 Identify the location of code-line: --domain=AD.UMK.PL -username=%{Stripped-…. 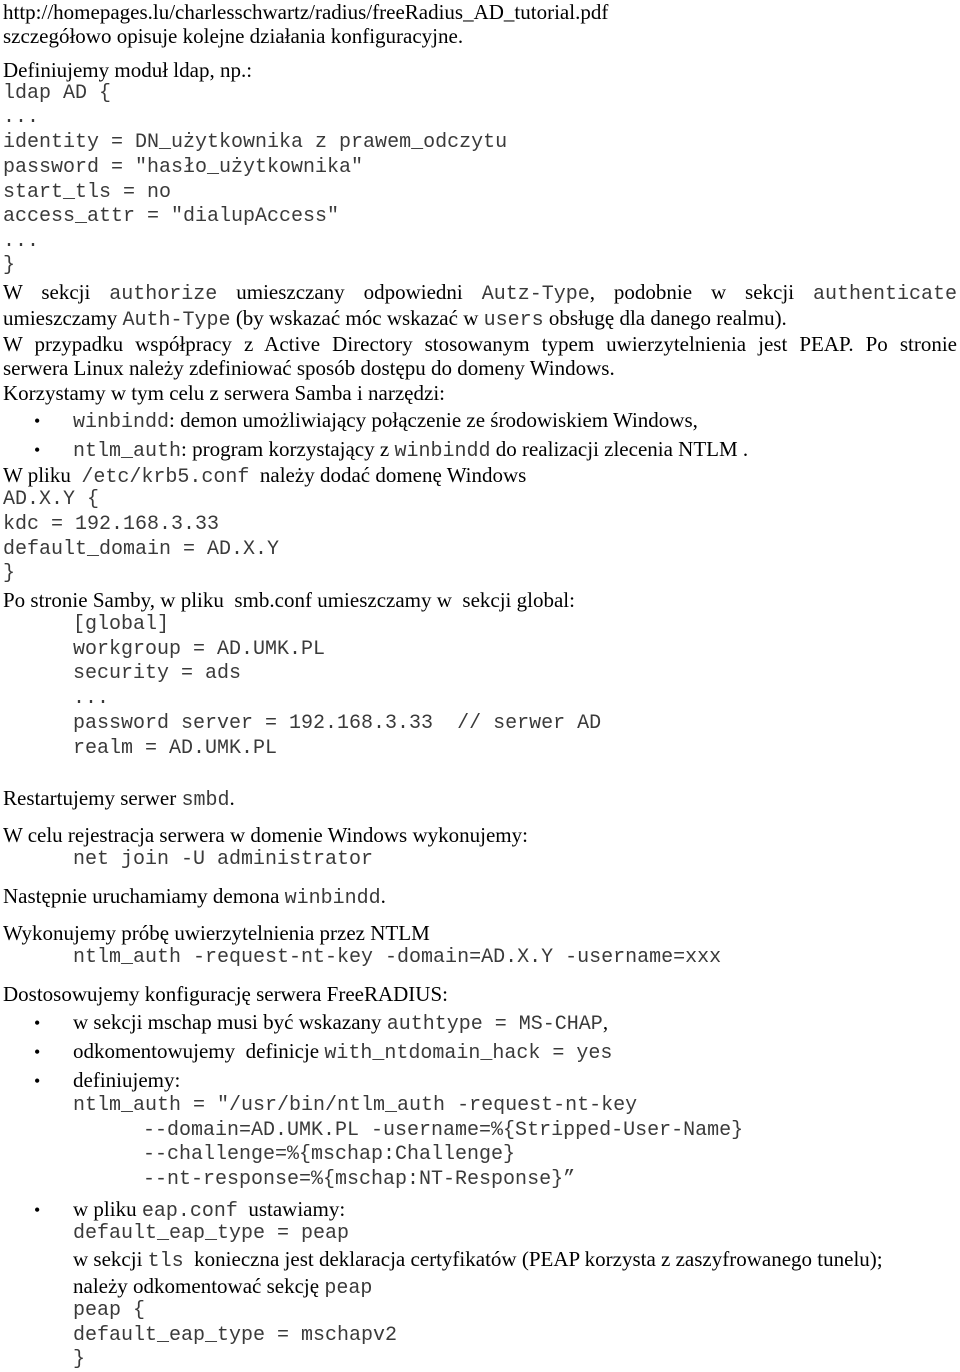
(443, 1130).